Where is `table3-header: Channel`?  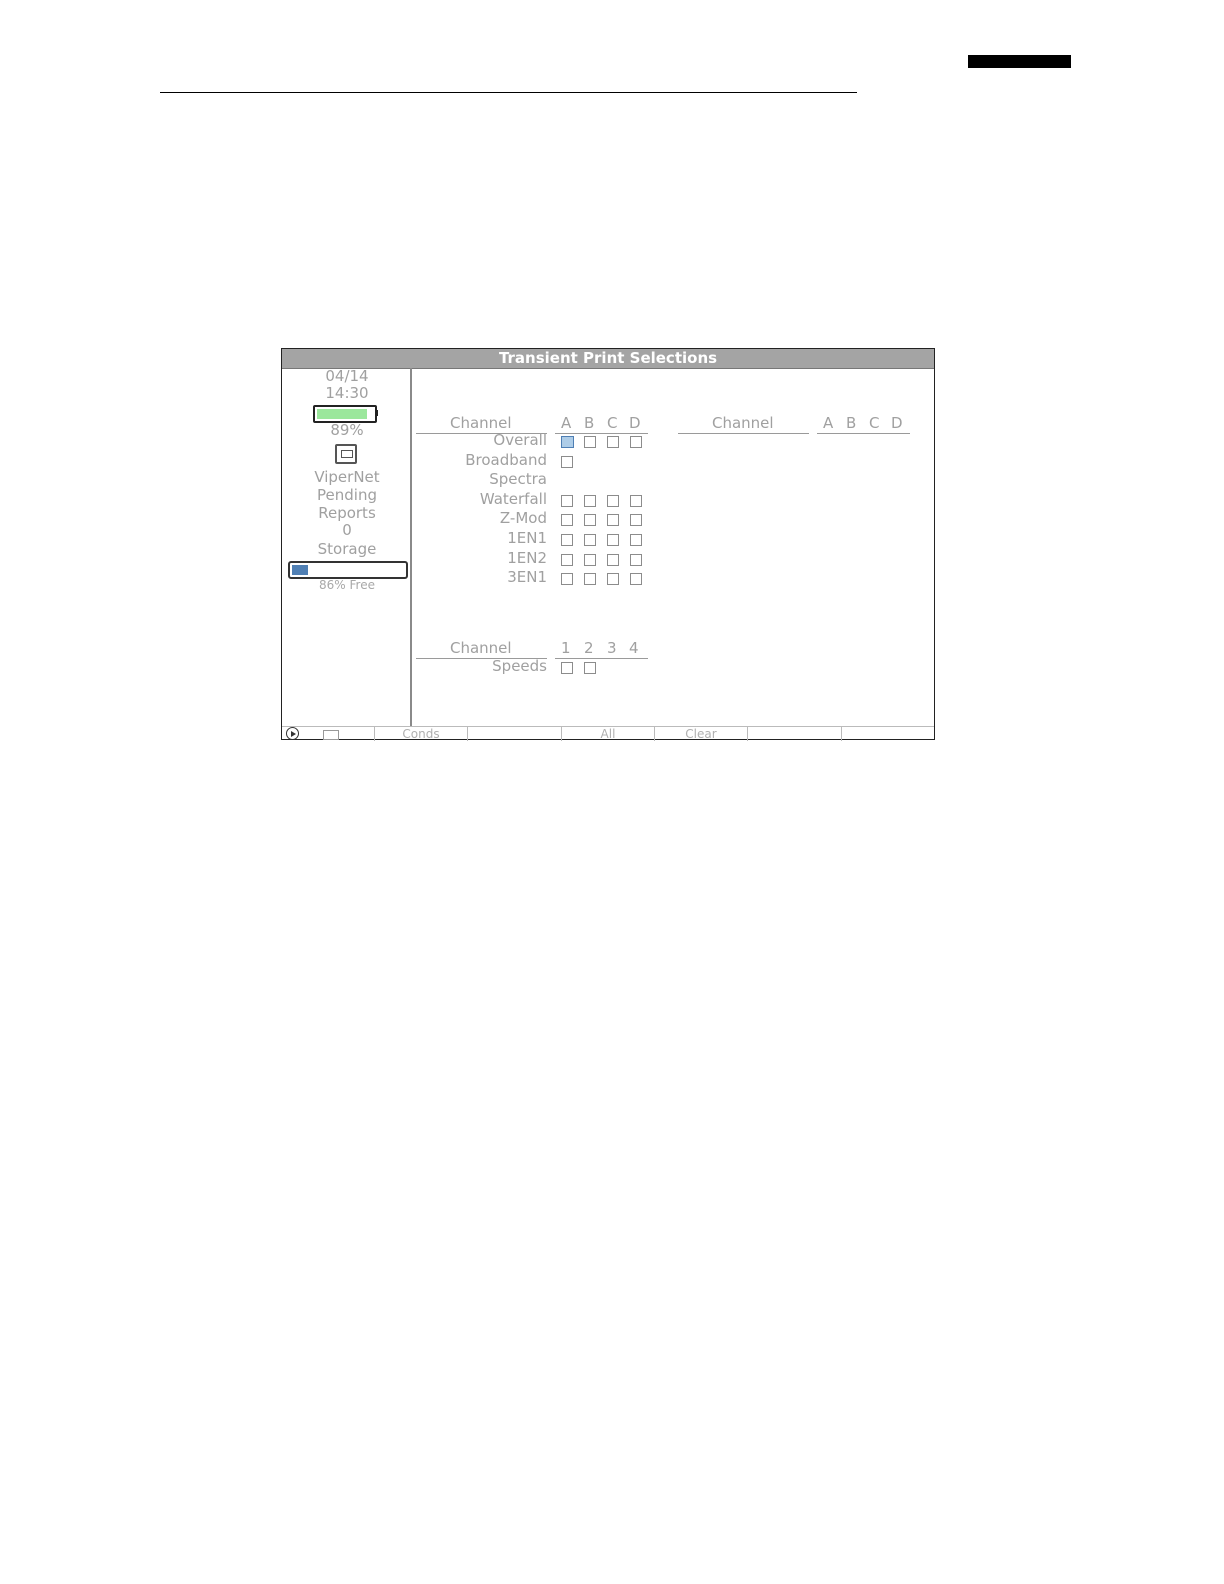
table3-header: Channel is located at coordinates (481, 648).